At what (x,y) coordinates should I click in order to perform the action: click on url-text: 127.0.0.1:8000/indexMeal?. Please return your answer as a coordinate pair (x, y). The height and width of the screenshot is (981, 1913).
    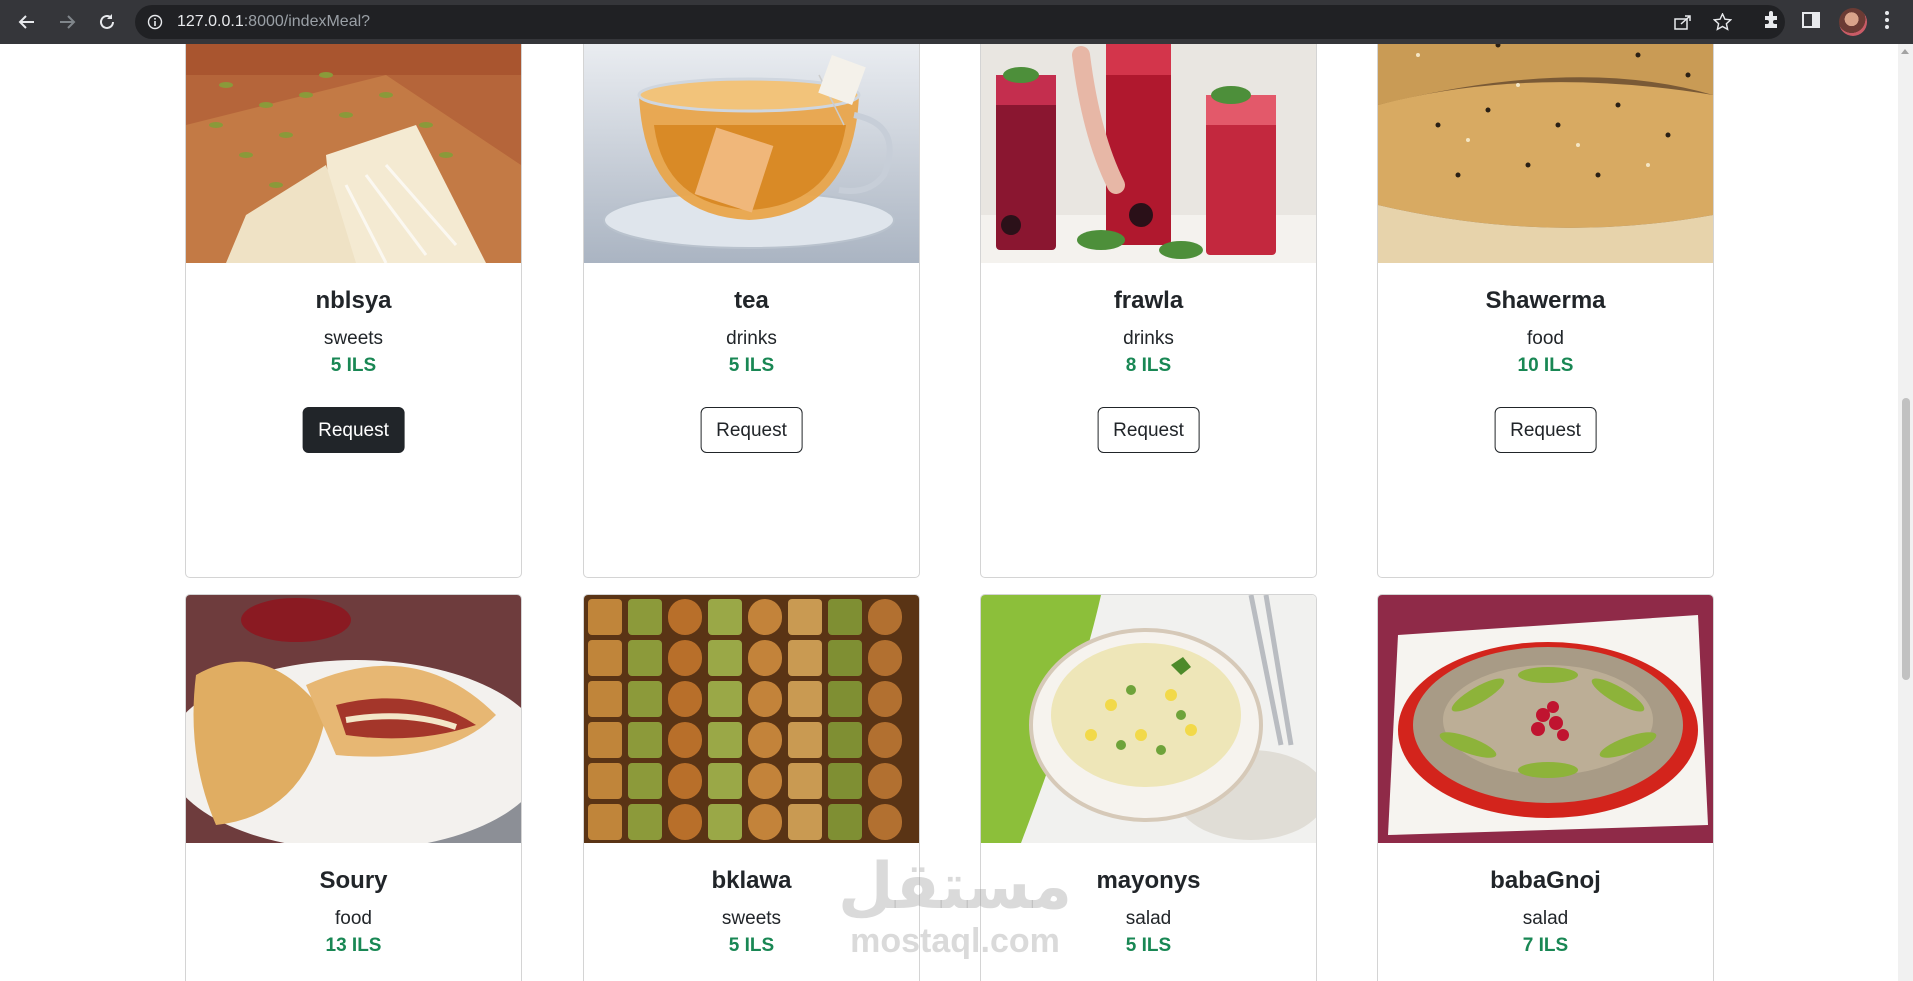
    Looking at the image, I should click on (273, 22).